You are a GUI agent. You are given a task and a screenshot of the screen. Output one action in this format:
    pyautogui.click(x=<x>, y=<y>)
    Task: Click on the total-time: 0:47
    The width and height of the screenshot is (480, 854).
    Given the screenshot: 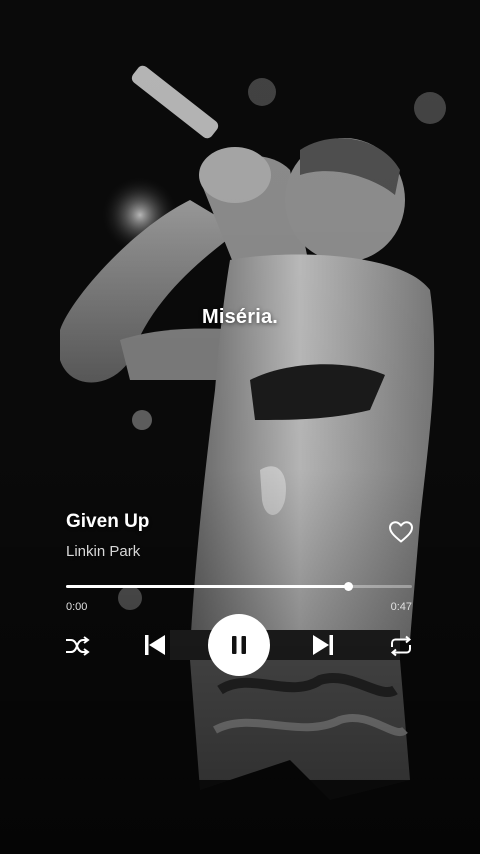 What is the action you would take?
    pyautogui.click(x=401, y=607)
    